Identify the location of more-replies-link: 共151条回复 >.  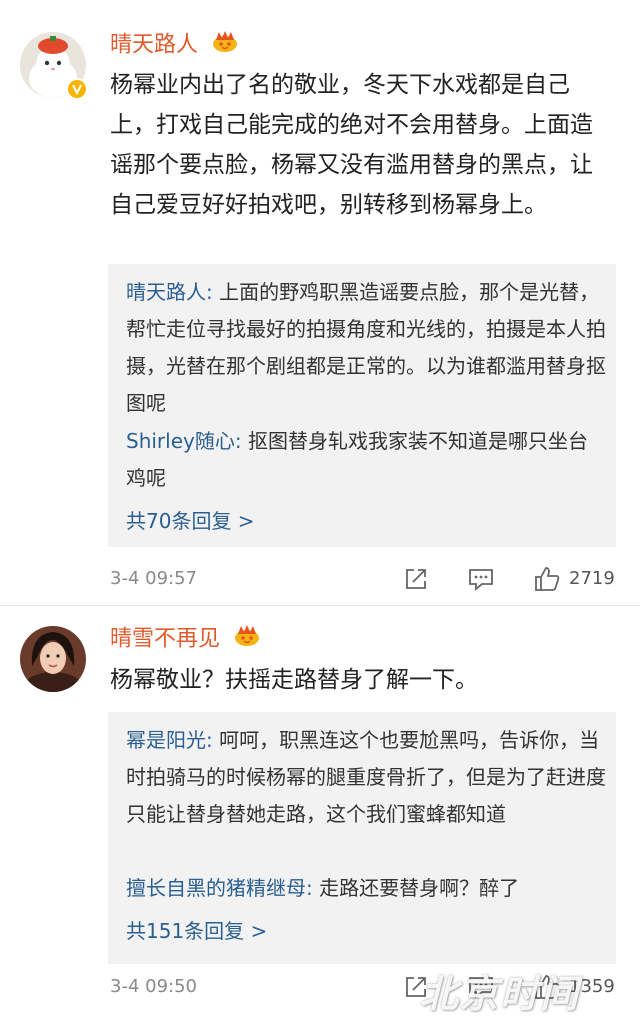
(196, 931).